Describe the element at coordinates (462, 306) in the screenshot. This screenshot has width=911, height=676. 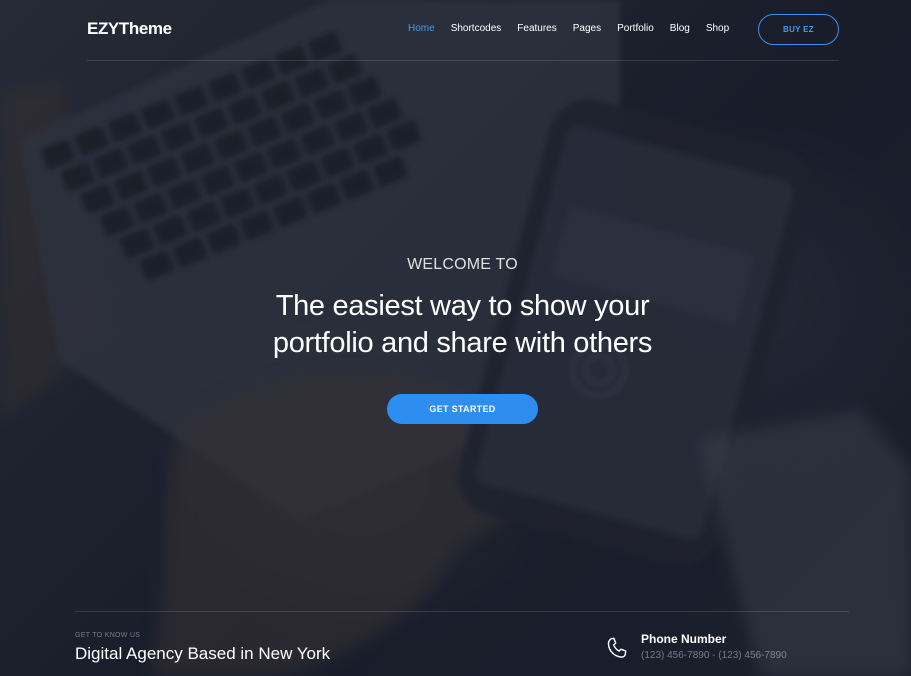
I see `hero-headline-line1: The easiest way to show your` at that location.